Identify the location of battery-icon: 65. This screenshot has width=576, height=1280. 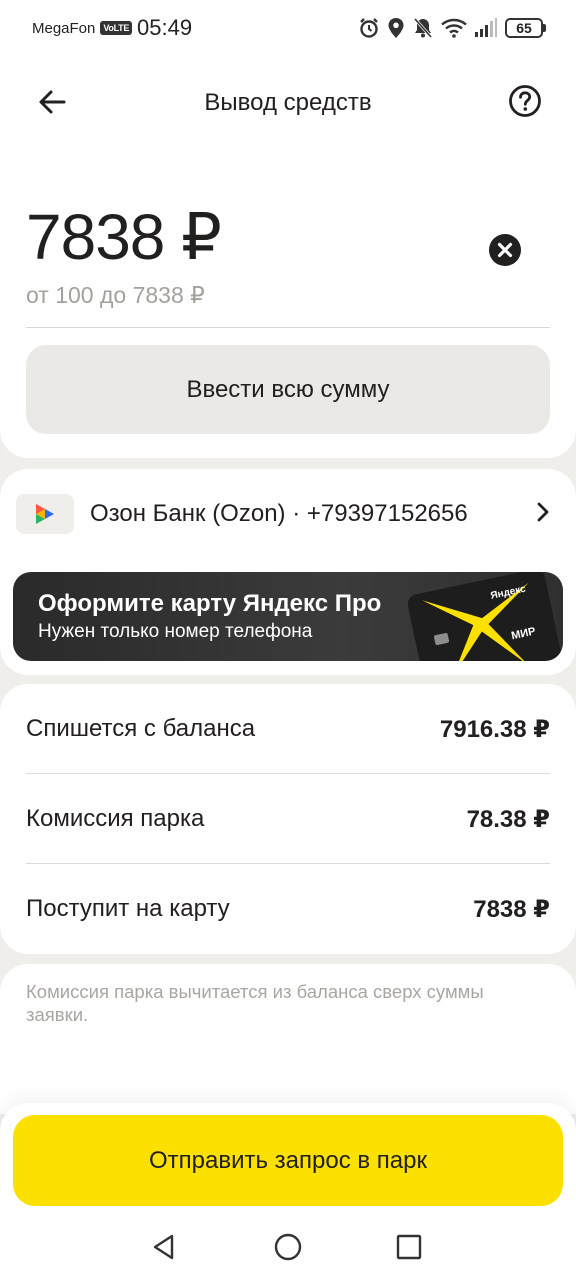
(525, 28).